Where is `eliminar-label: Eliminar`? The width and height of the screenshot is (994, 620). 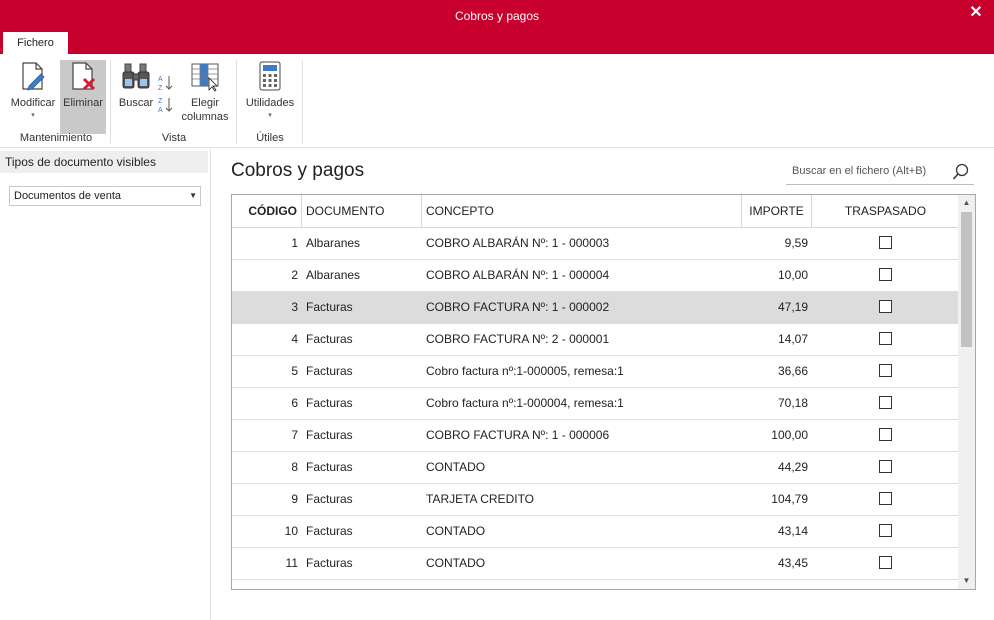 eliminar-label: Eliminar is located at coordinates (83, 103).